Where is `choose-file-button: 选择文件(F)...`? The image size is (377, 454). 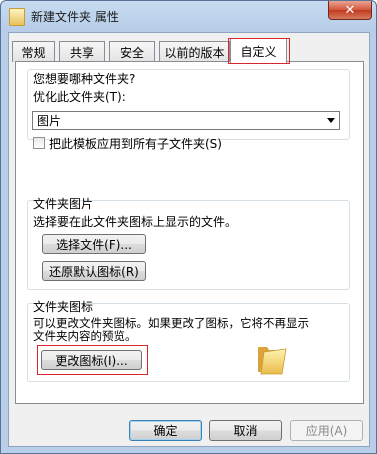 choose-file-button: 选择文件(F)... is located at coordinates (94, 244).